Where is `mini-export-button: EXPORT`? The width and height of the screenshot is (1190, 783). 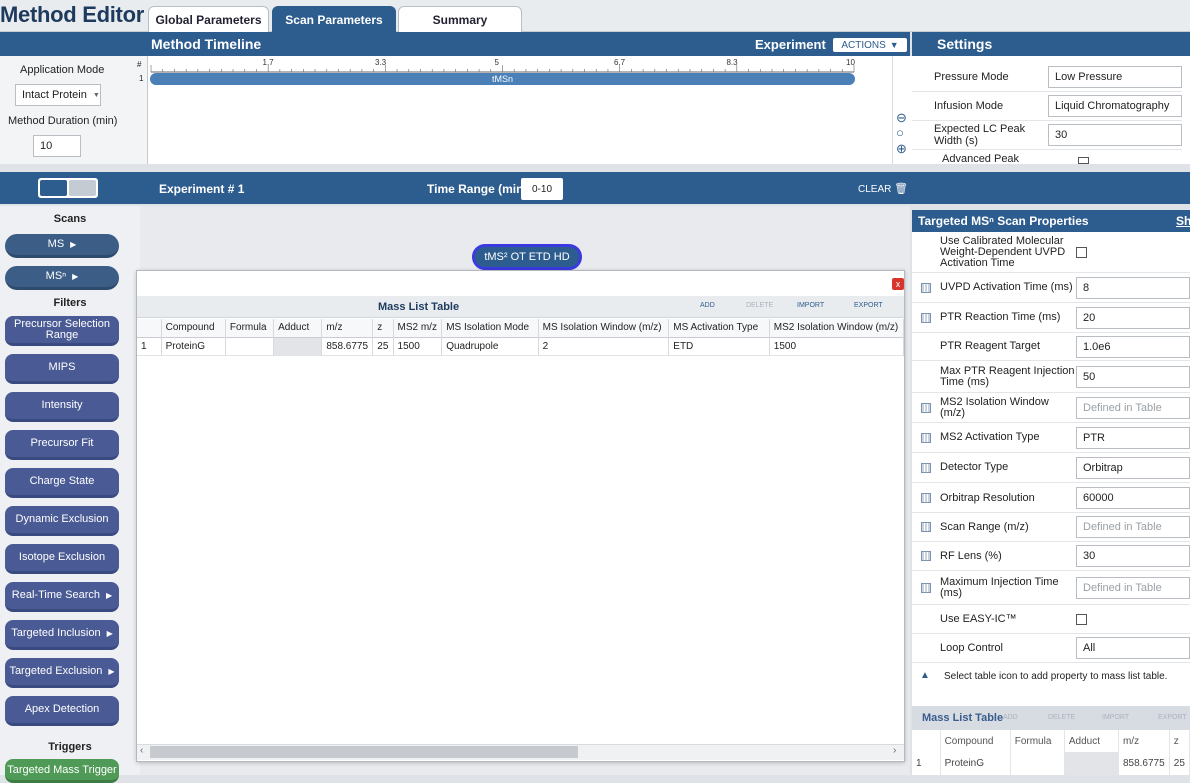 mini-export-button: EXPORT is located at coordinates (1172, 717).